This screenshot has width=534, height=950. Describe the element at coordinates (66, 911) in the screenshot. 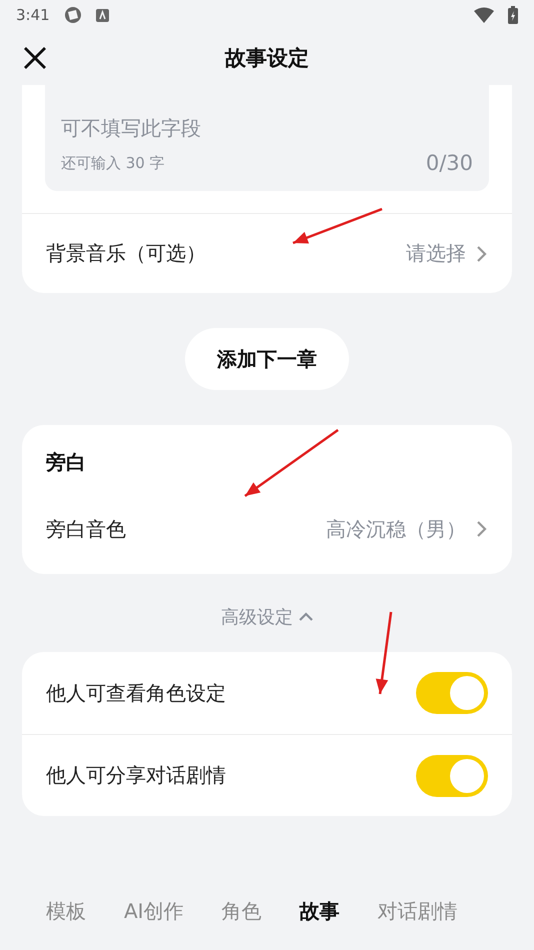

I see `bottom-tab: 模板` at that location.